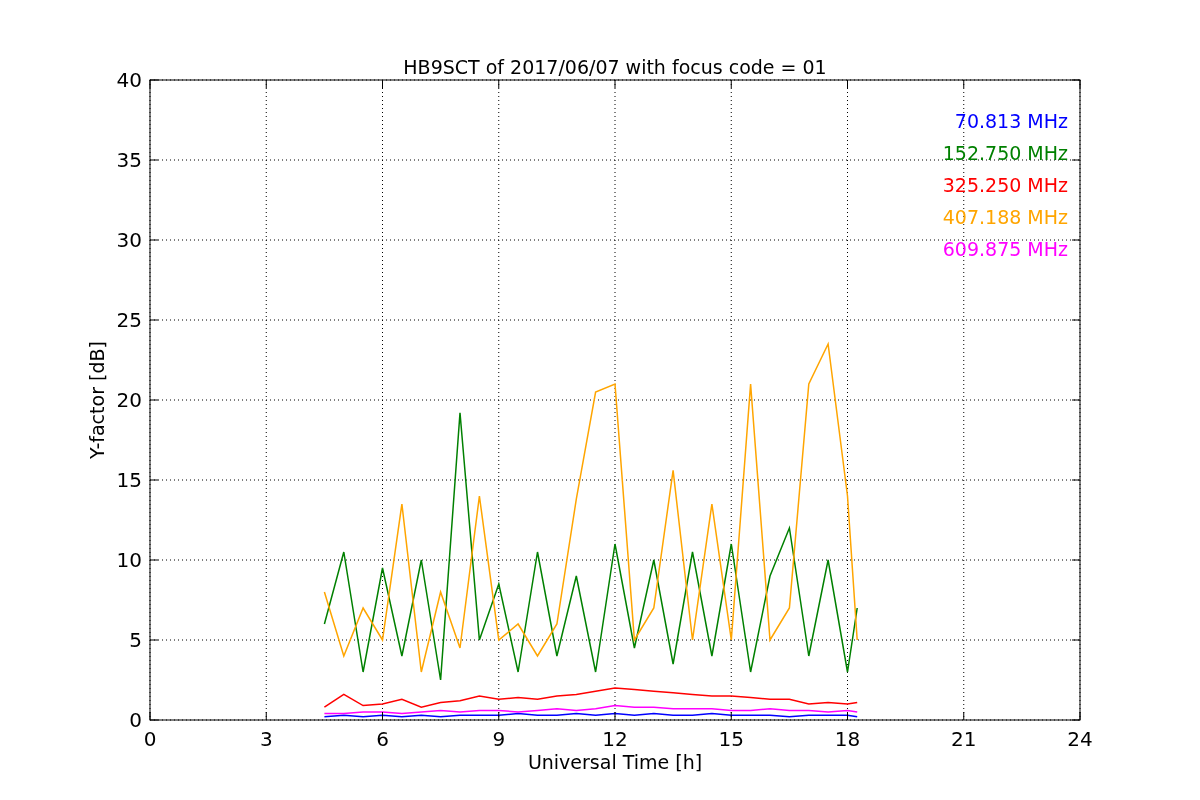 The width and height of the screenshot is (1200, 800). Describe the element at coordinates (1080, 739) in the screenshot. I see `x-tick-label: 24` at that location.